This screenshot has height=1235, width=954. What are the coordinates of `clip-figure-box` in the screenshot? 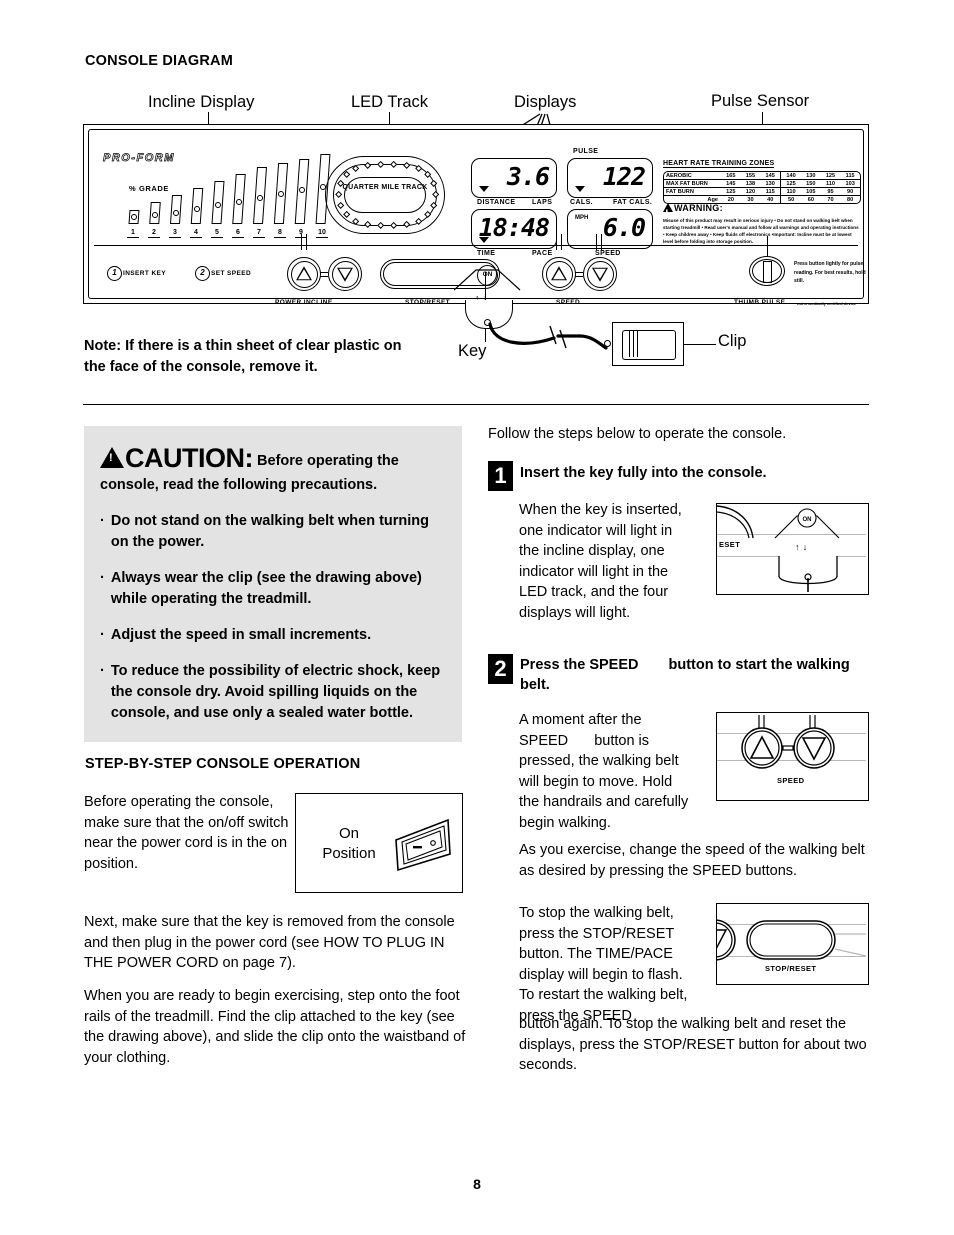 It's located at (648, 344).